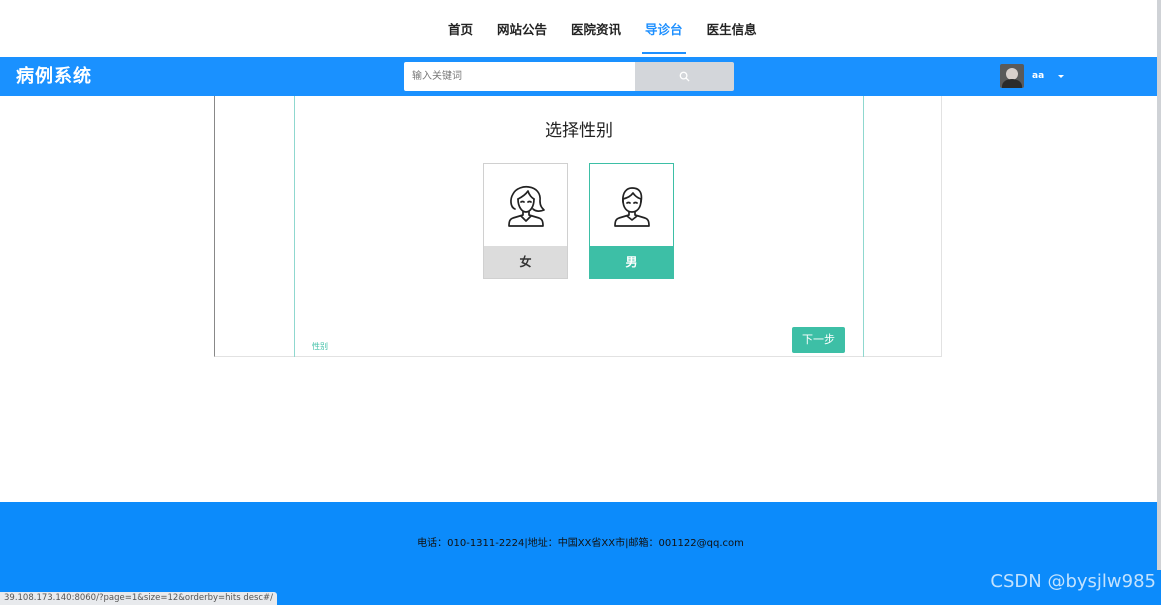 The height and width of the screenshot is (605, 1161). Describe the element at coordinates (664, 28) in the screenshot. I see `nav-item-triage: 导诊台` at that location.